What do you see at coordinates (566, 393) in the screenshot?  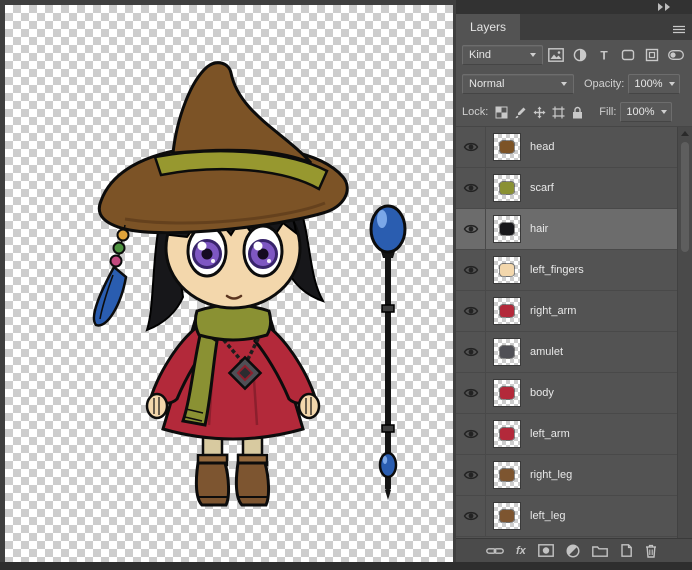 I see `layer-row: body` at bounding box center [566, 393].